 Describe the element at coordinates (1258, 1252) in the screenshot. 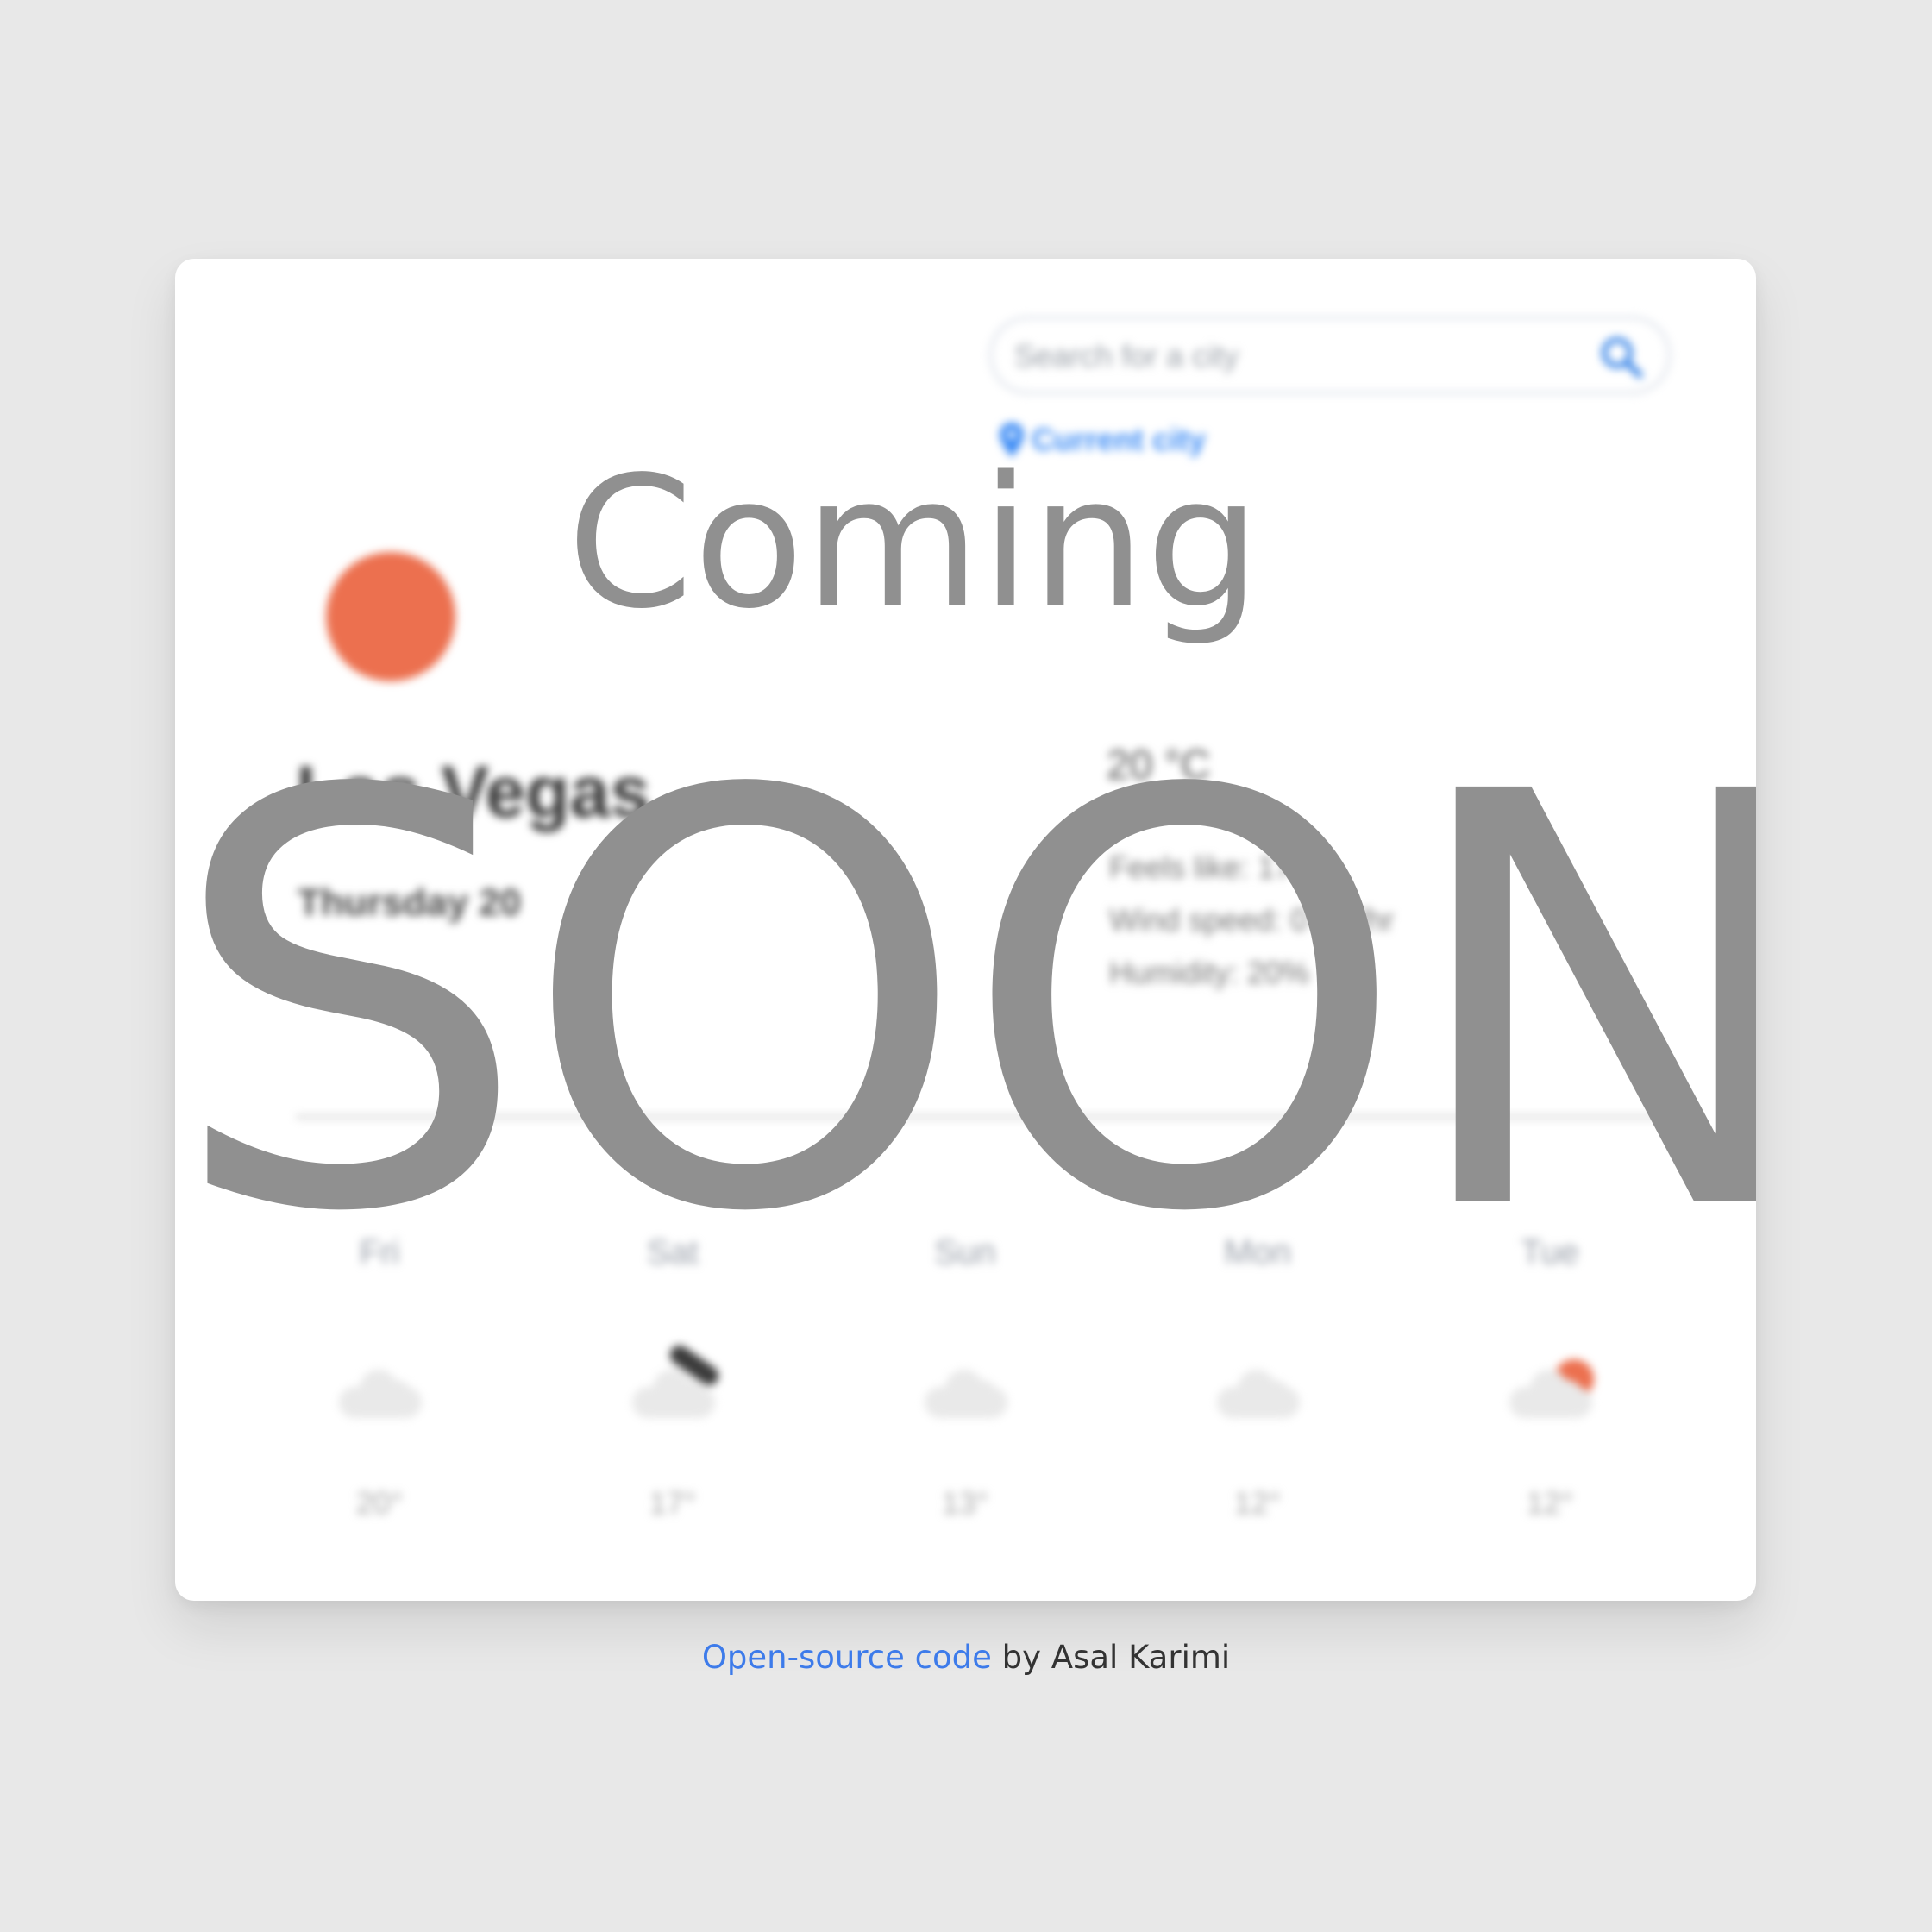

I see `forecast-day-name: Mon` at that location.